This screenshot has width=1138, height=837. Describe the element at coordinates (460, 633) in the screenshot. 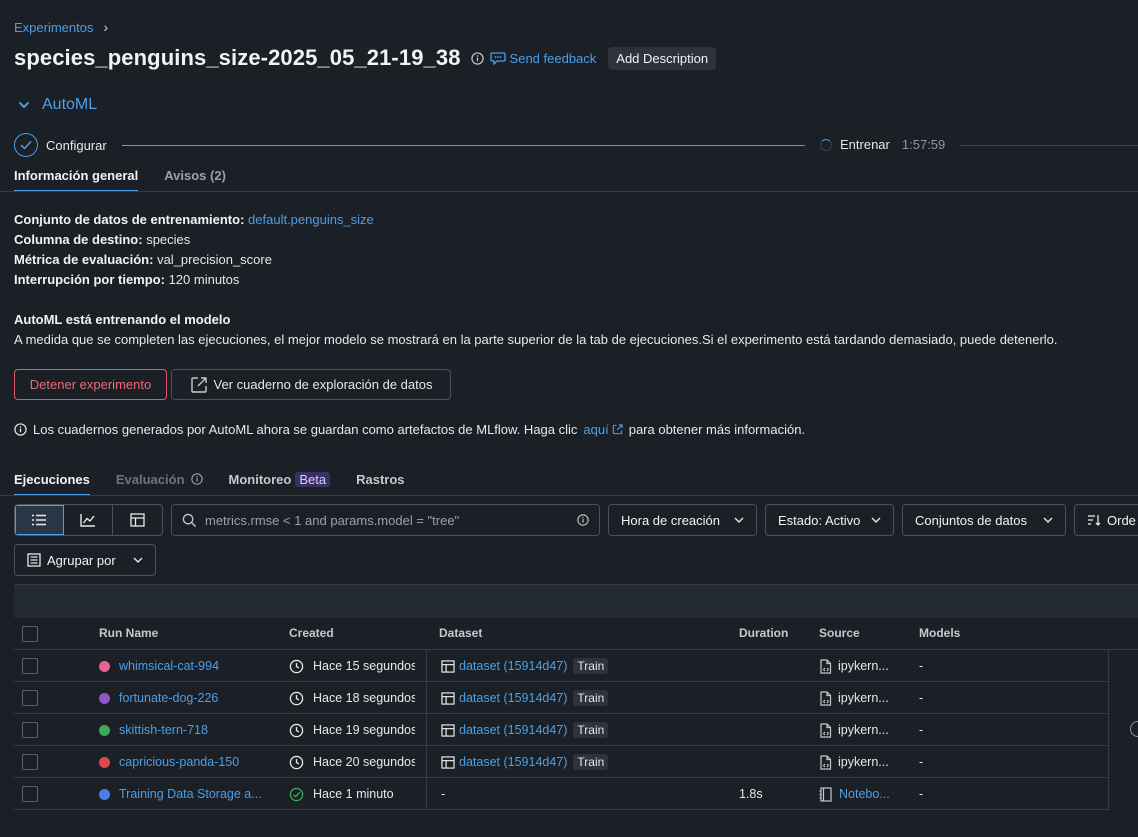

I see `column-dataset: Dataset` at that location.